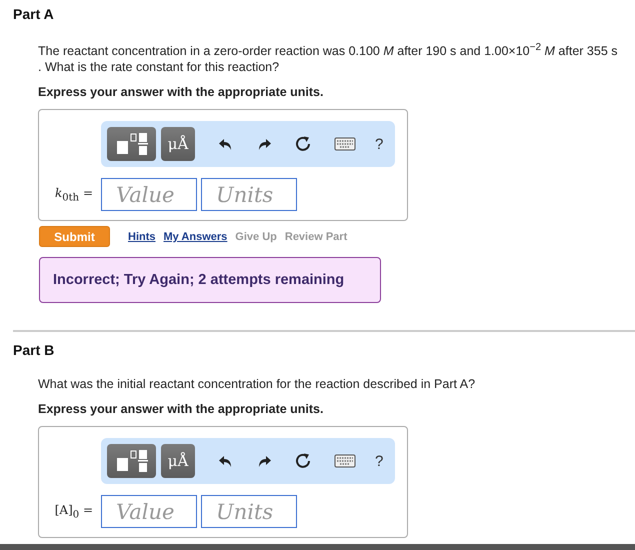 This screenshot has width=635, height=550. Describe the element at coordinates (196, 236) in the screenshot. I see `link: My Answers` at that location.